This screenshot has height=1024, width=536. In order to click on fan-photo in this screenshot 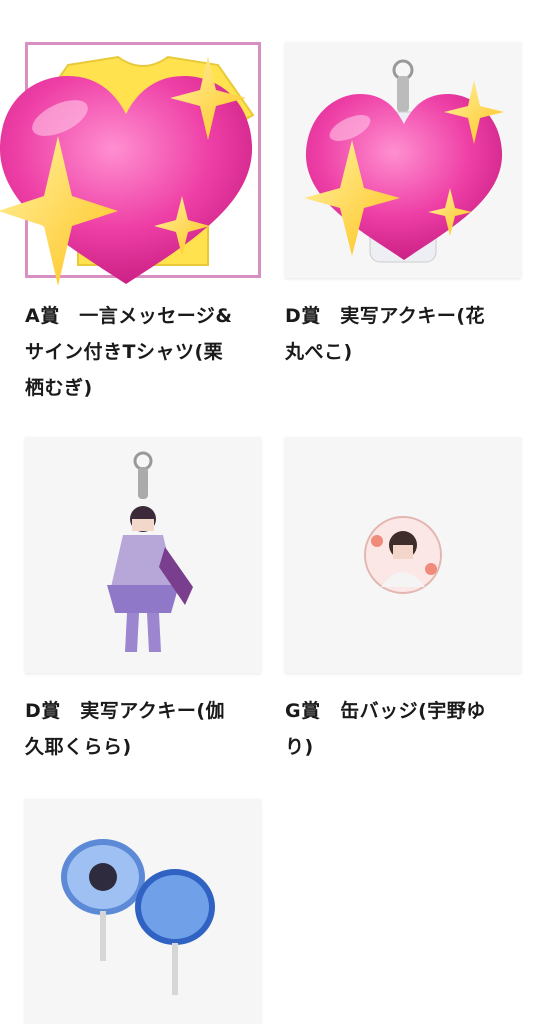, I will do `click(138, 917)`.